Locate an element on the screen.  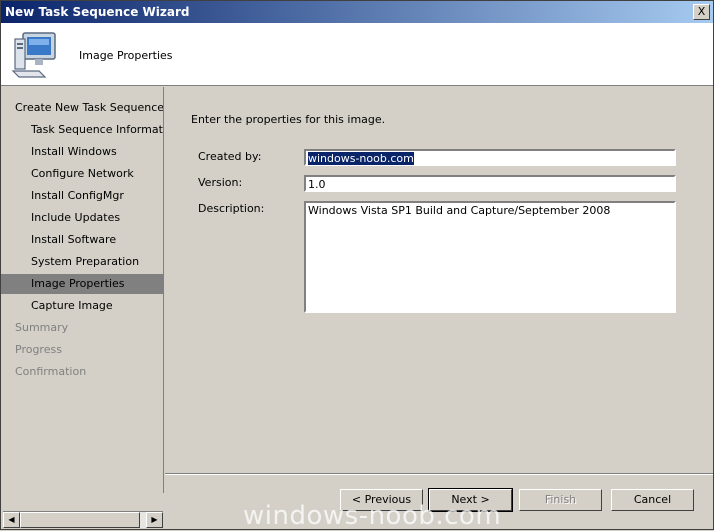
intro-text: Enter the properties for this image. is located at coordinates (288, 119).